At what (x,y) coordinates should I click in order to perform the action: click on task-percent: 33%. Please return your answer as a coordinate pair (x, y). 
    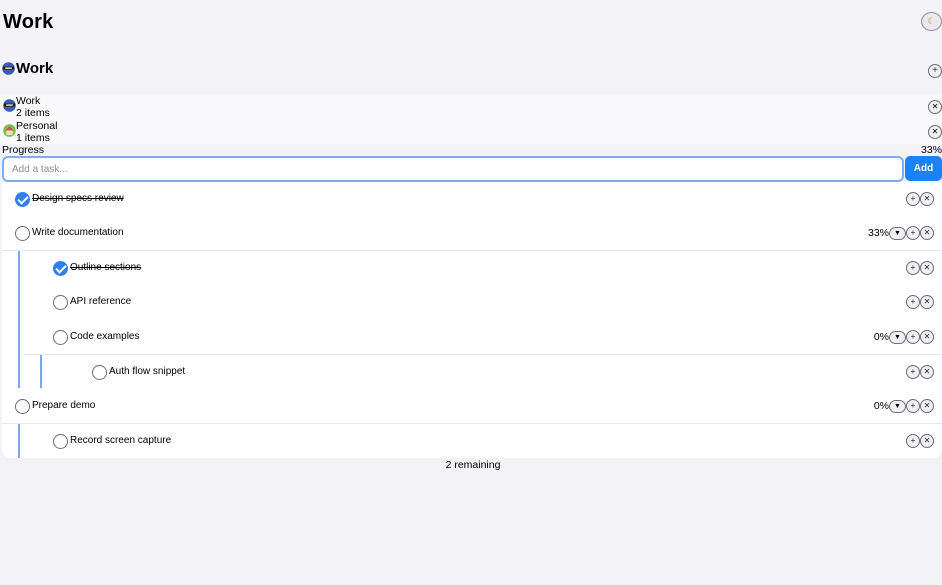
    Looking at the image, I should click on (878, 233).